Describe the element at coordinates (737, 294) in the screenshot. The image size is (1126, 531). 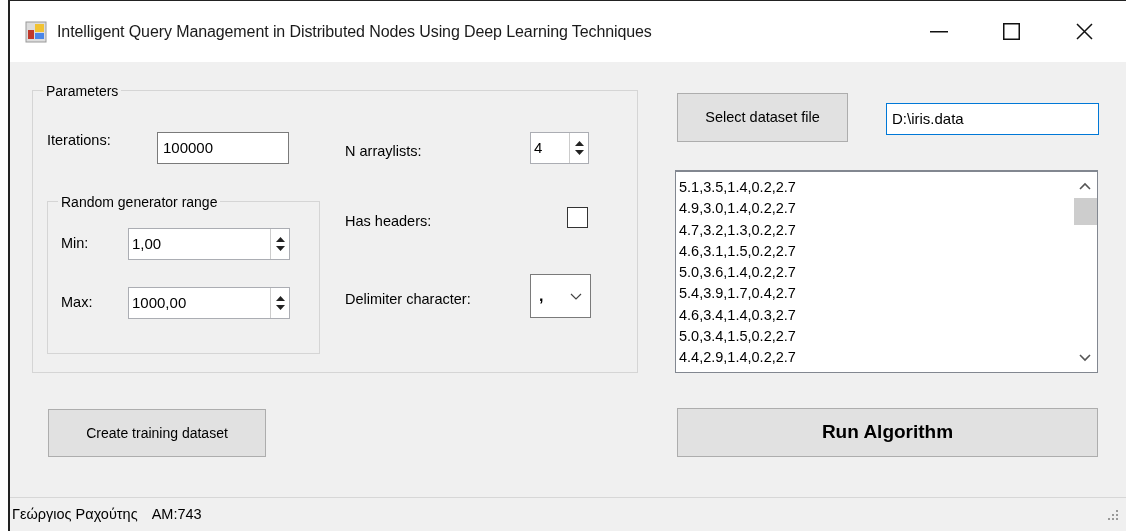
I see `list-row: 5.4,3.9,1.7,0.4,2.7` at that location.